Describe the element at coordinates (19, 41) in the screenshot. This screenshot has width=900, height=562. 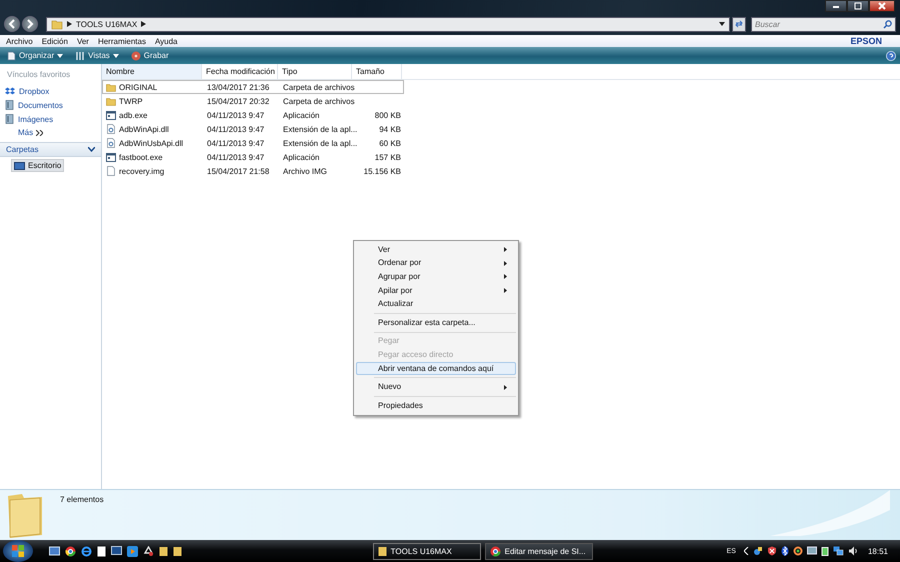
I see `menu-item: Archivo` at that location.